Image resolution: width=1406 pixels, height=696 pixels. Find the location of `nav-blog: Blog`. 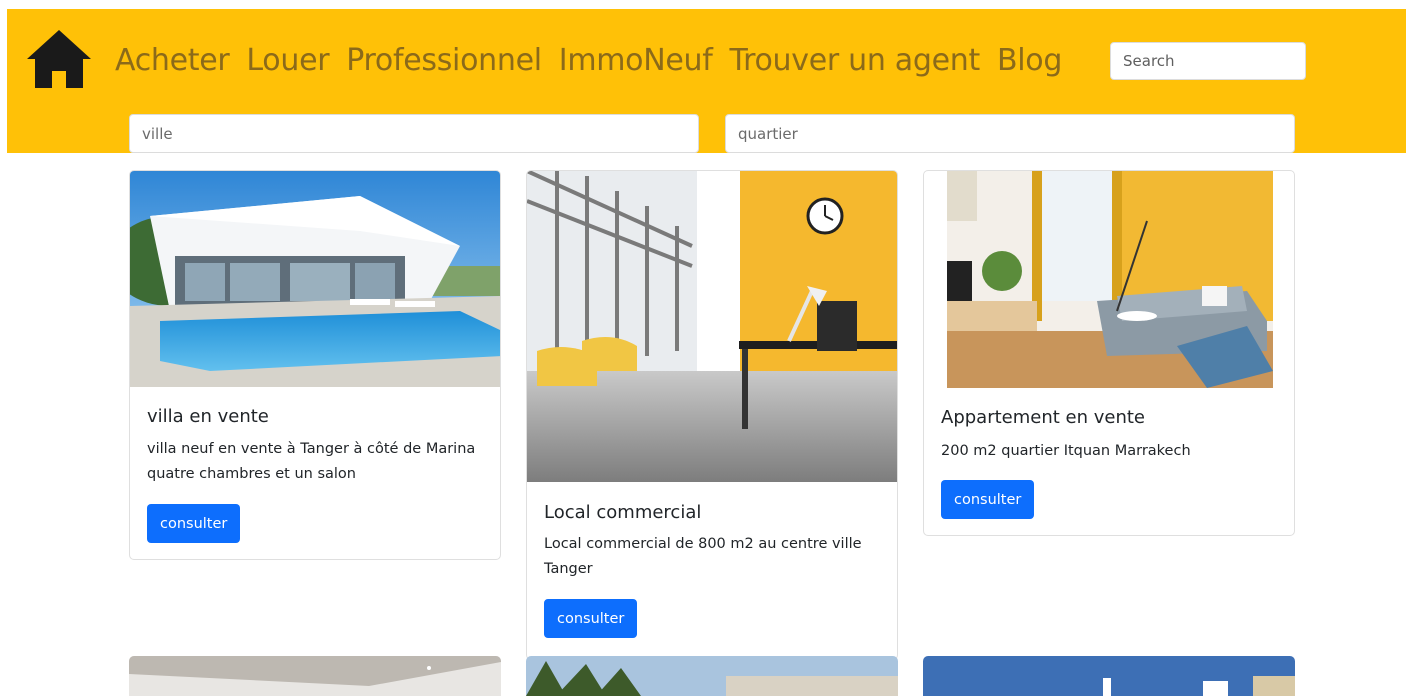

nav-blog: Blog is located at coordinates (1029, 60).